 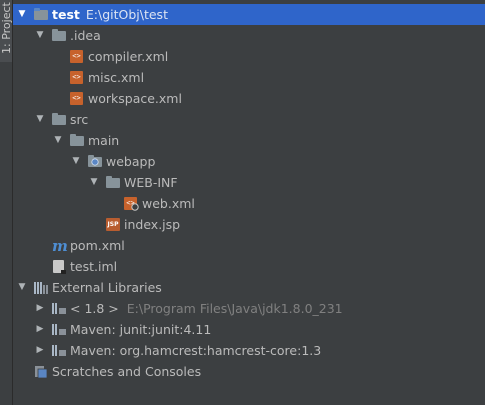 What do you see at coordinates (94, 308) in the screenshot?
I see `library-name: < 1.8 >` at bounding box center [94, 308].